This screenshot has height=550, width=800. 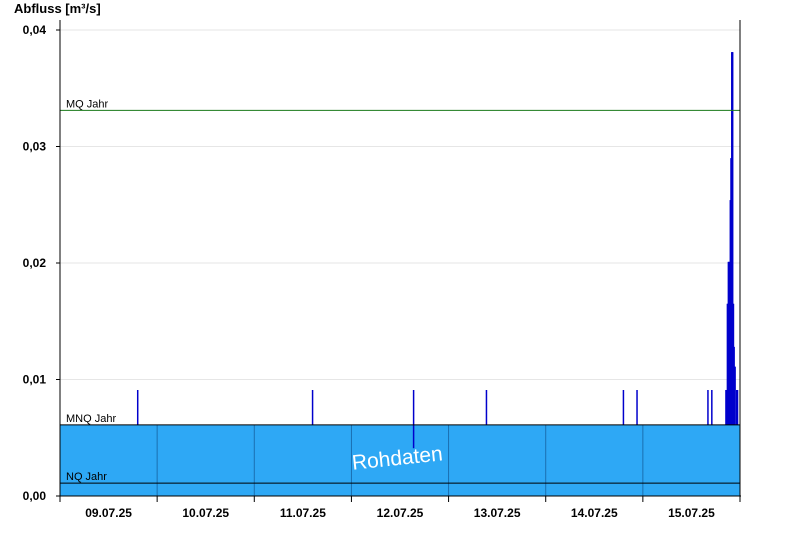 What do you see at coordinates (691, 513) in the screenshot?
I see `x-tick-label-6: 15.07.25` at bounding box center [691, 513].